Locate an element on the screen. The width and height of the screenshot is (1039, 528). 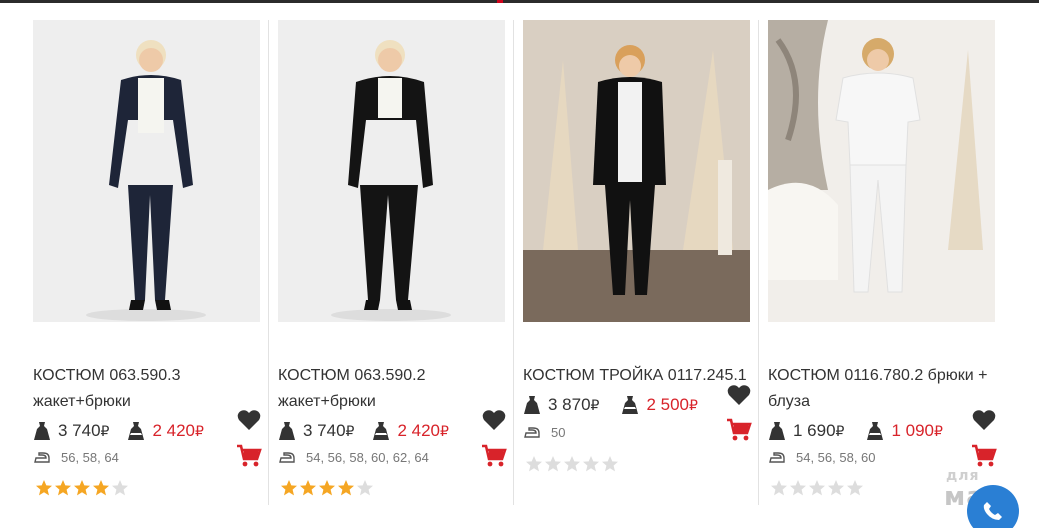
sizes-row: 54, 56, 58, 60 is located at coordinates (822, 457).